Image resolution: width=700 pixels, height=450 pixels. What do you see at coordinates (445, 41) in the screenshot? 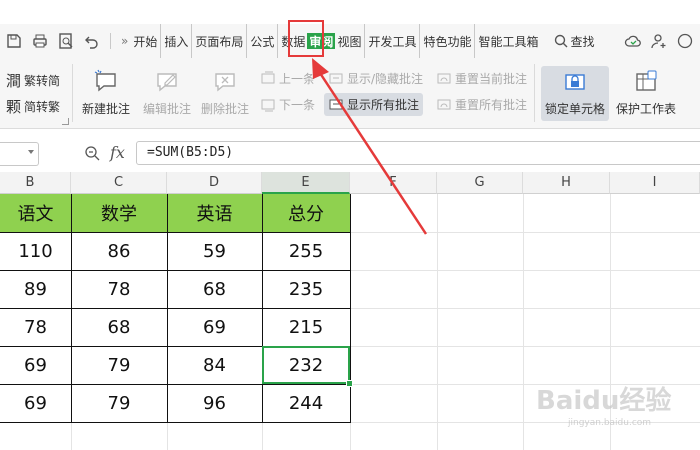
I see `tab-special-features: 特色功能` at bounding box center [445, 41].